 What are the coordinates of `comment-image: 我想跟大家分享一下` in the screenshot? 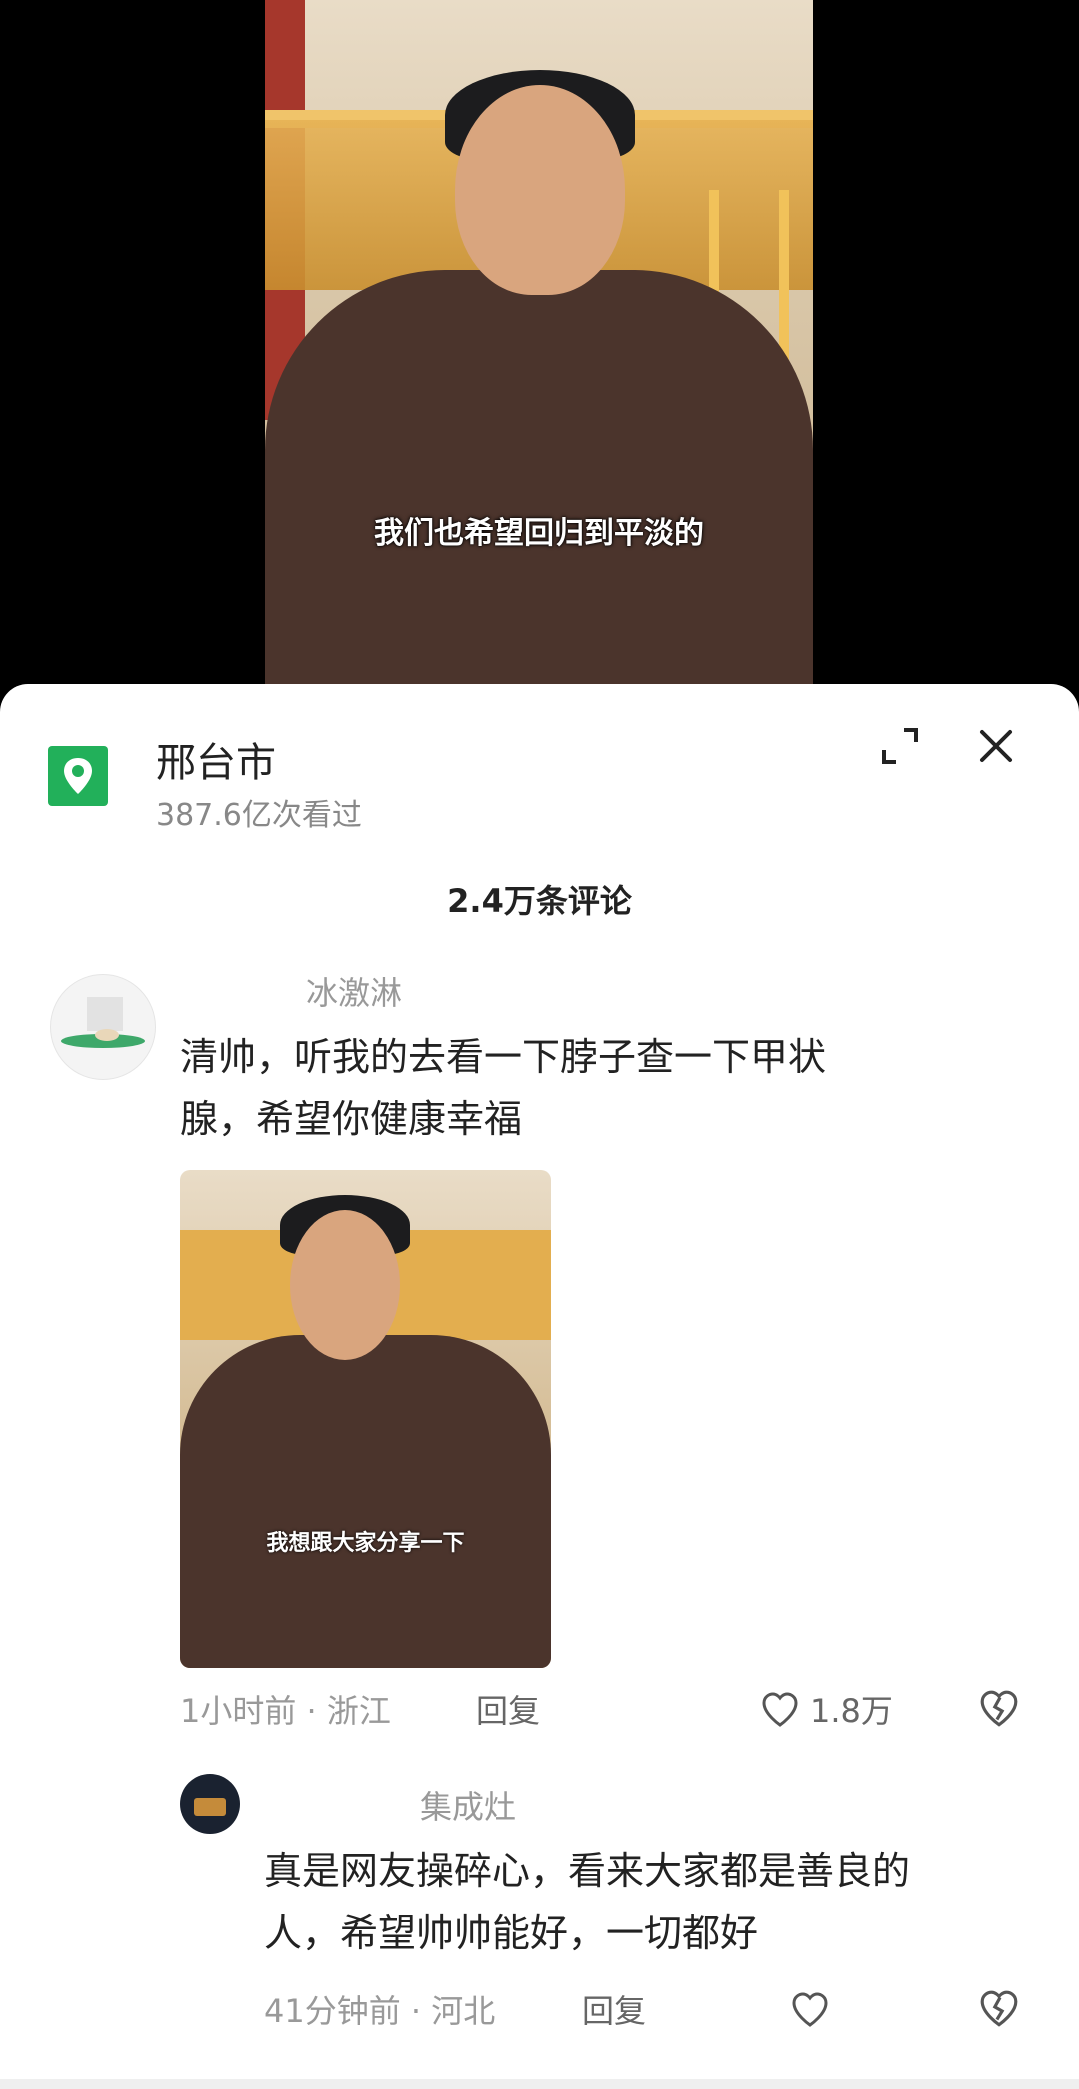 It's located at (365, 1419).